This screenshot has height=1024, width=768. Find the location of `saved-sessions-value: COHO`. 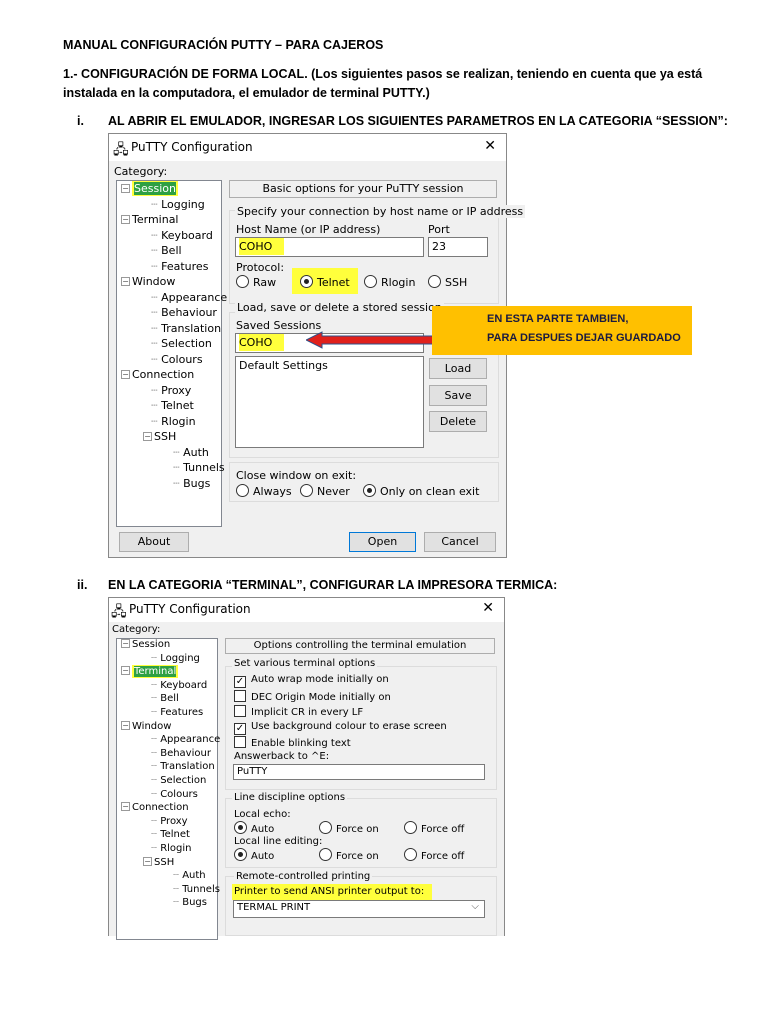

saved-sessions-value: COHO is located at coordinates (262, 342).